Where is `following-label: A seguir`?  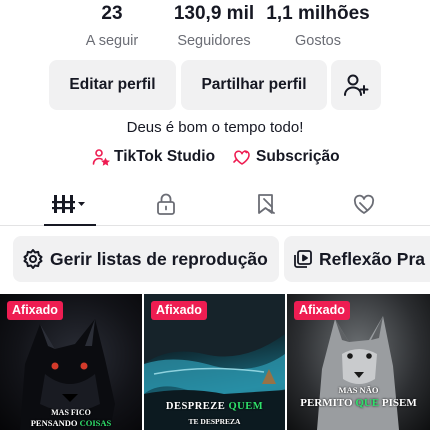 following-label: A seguir is located at coordinates (112, 41).